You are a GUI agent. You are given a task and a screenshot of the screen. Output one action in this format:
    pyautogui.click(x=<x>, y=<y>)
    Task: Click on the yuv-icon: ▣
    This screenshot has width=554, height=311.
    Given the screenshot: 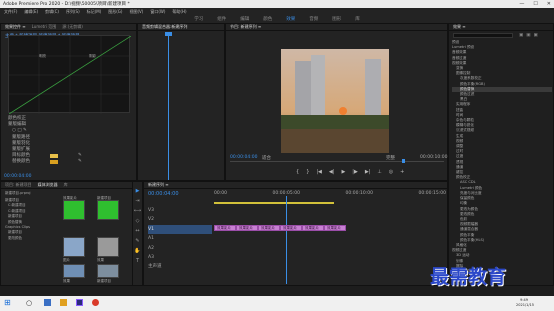 What is the action you would take?
    pyautogui.click(x=536, y=35)
    